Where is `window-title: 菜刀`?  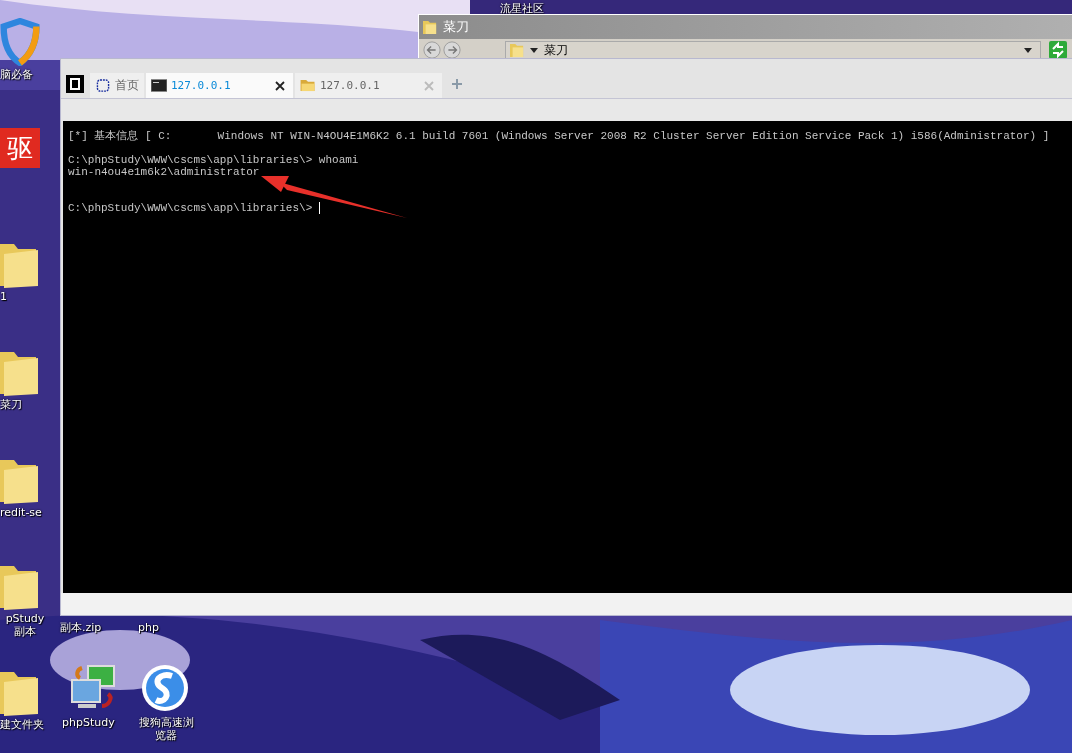 window-title: 菜刀 is located at coordinates (456, 27).